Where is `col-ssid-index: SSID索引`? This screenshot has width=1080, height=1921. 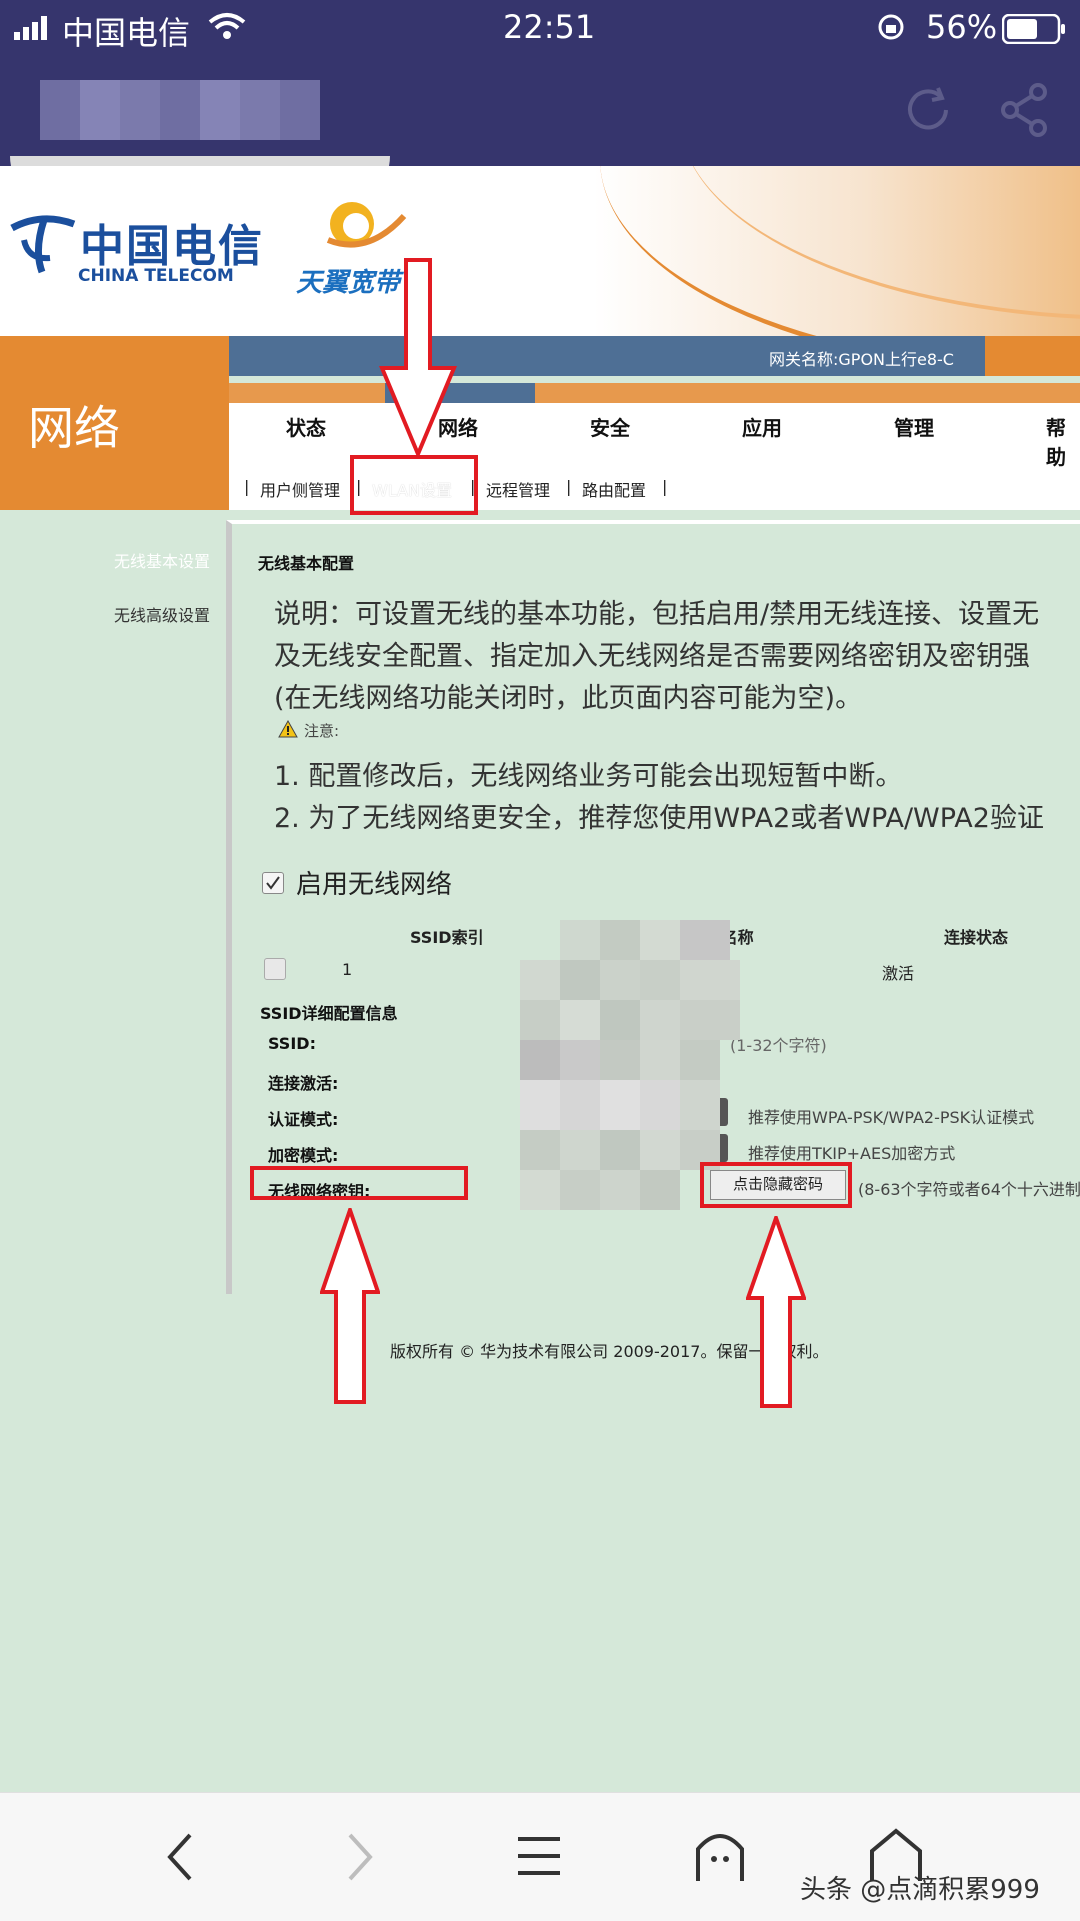 col-ssid-index: SSID索引 is located at coordinates (447, 937).